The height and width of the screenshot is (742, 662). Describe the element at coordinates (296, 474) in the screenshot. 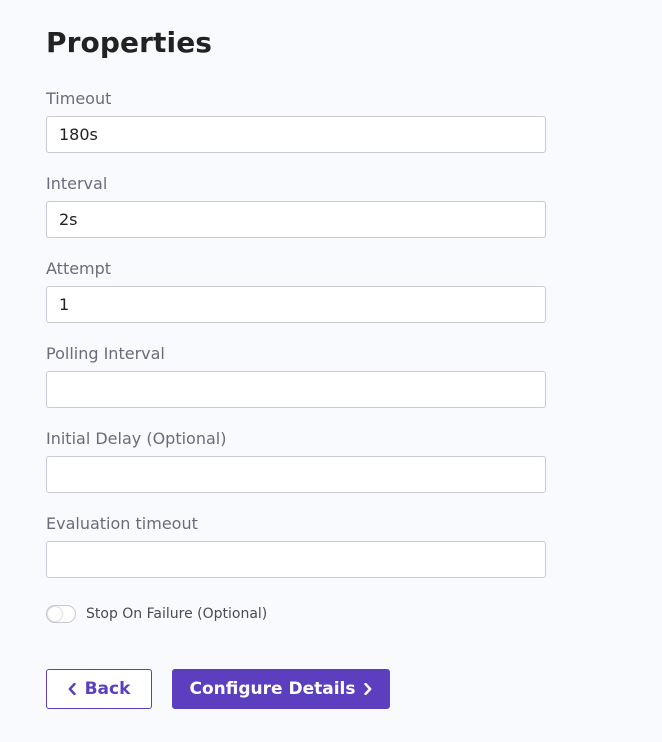

I see `initial-delay-input` at that location.